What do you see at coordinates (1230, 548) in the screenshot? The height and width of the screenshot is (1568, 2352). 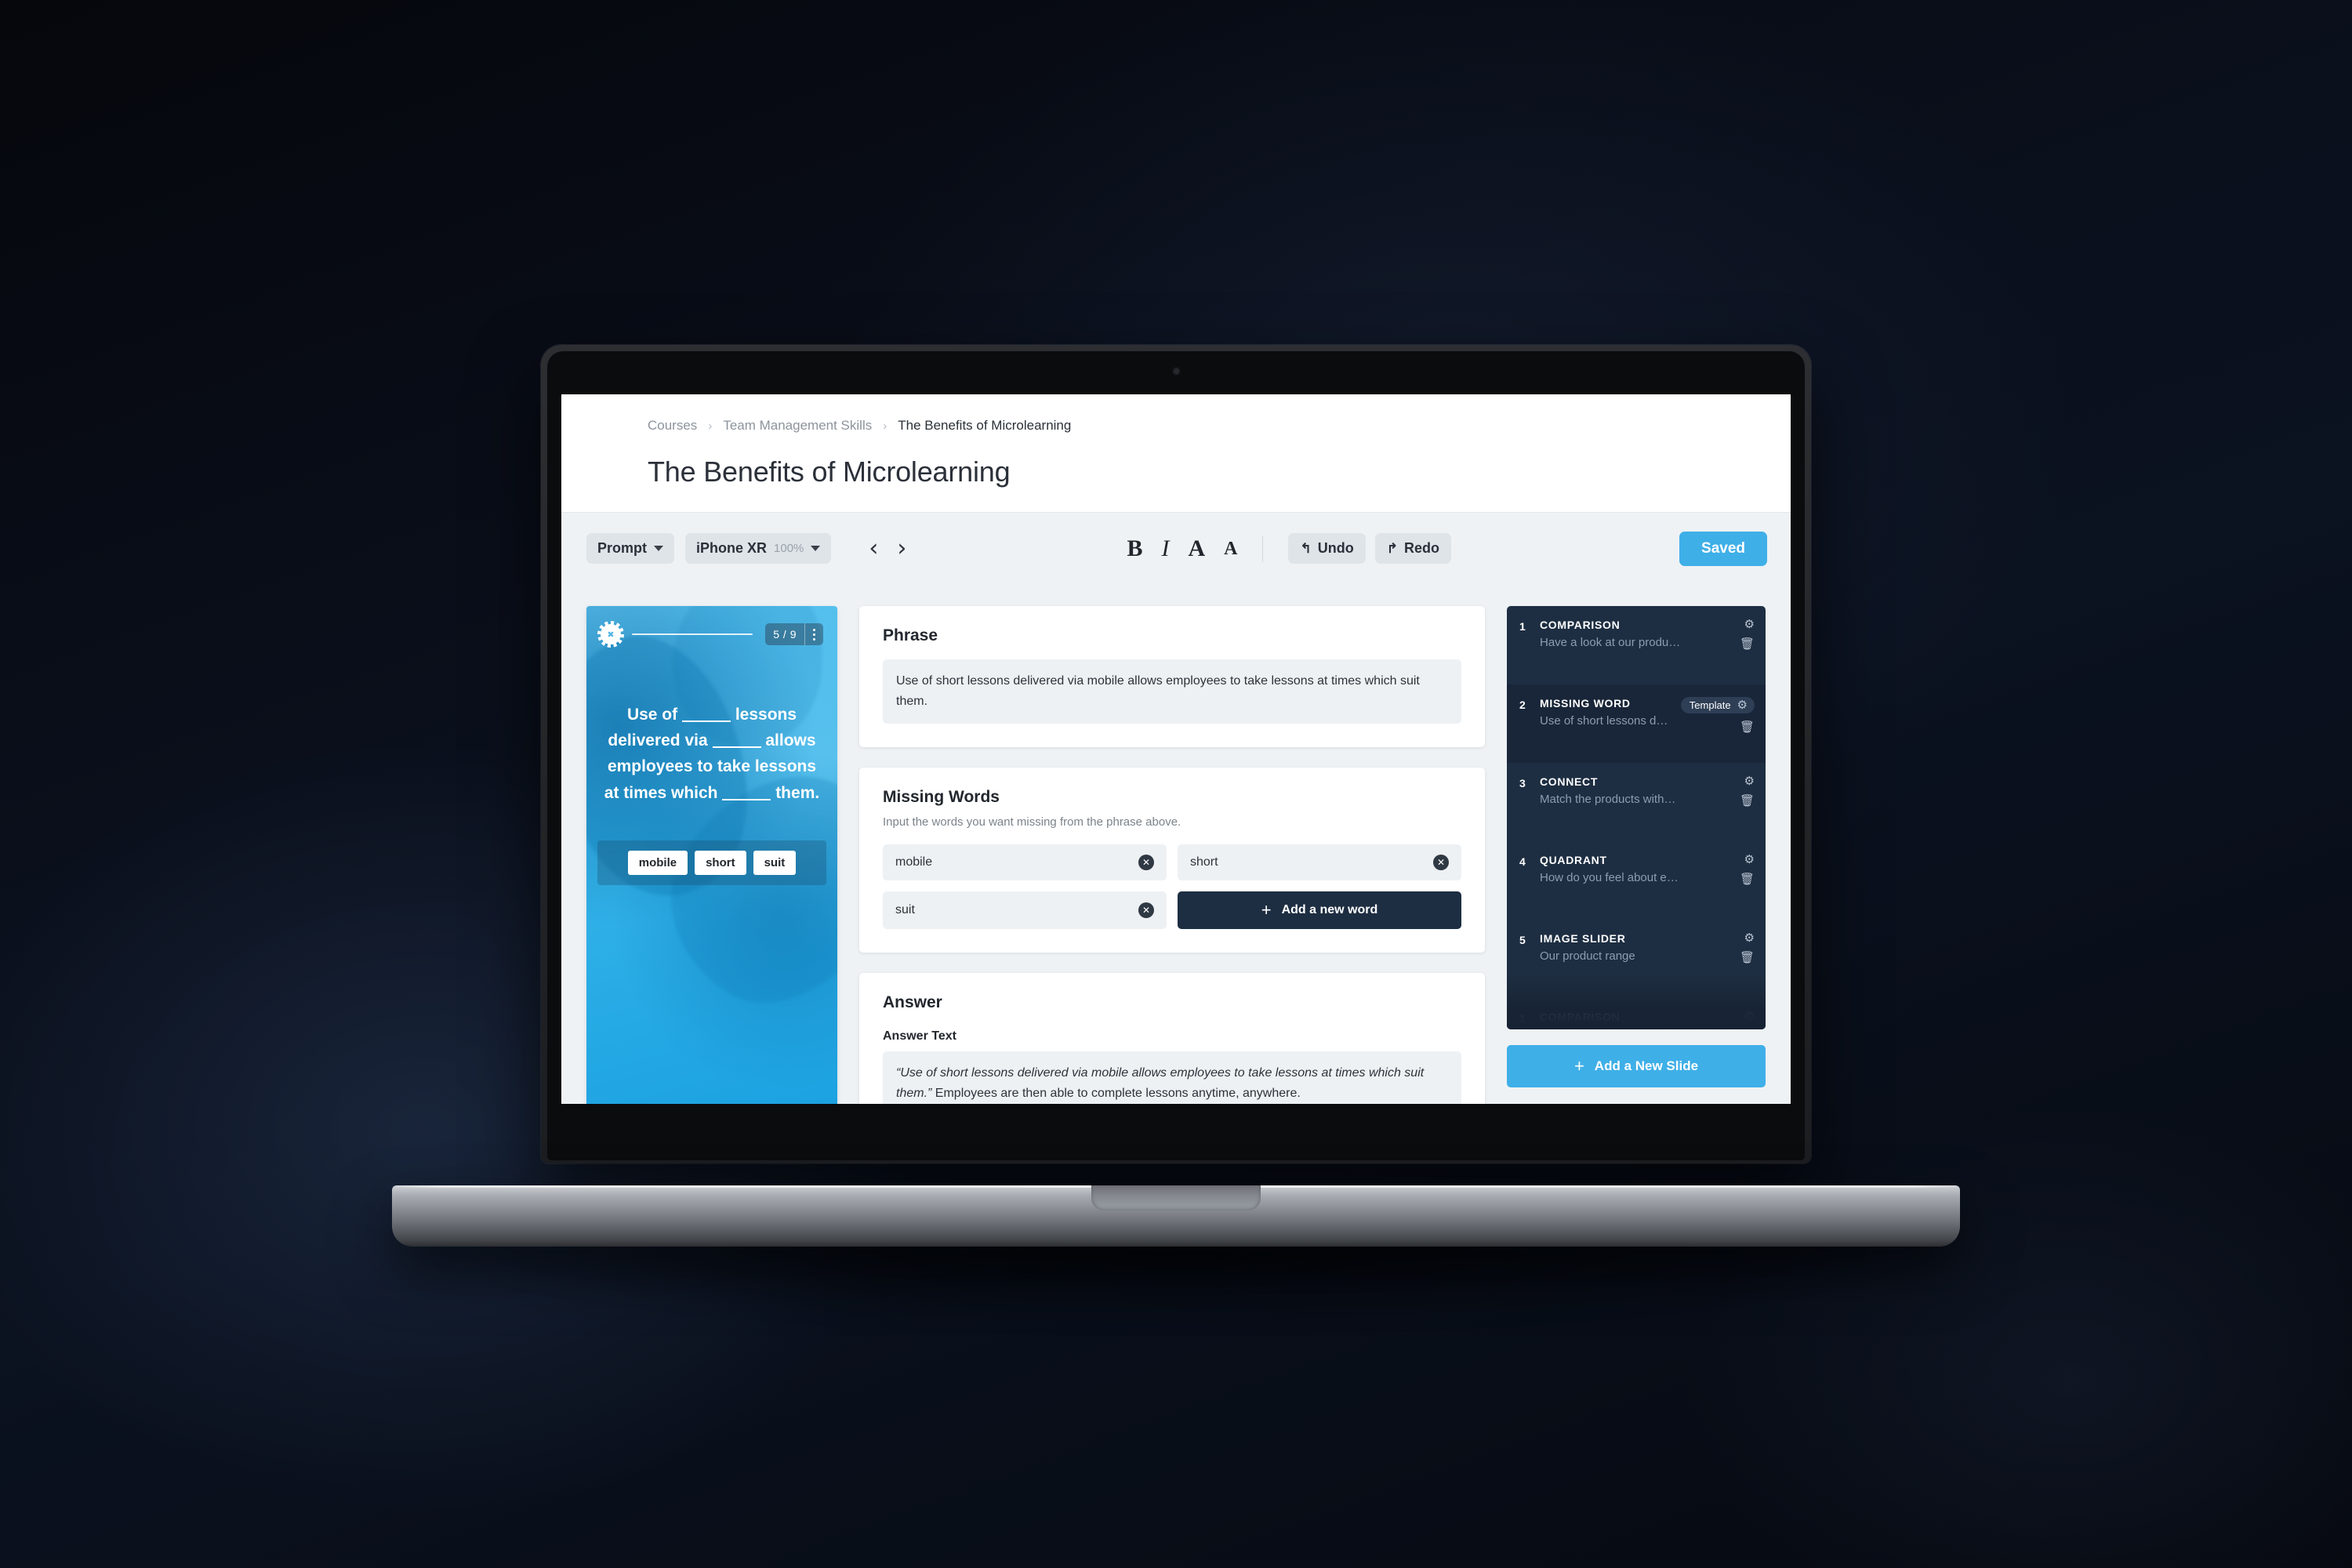 I see `font-size-small-icon: A` at bounding box center [1230, 548].